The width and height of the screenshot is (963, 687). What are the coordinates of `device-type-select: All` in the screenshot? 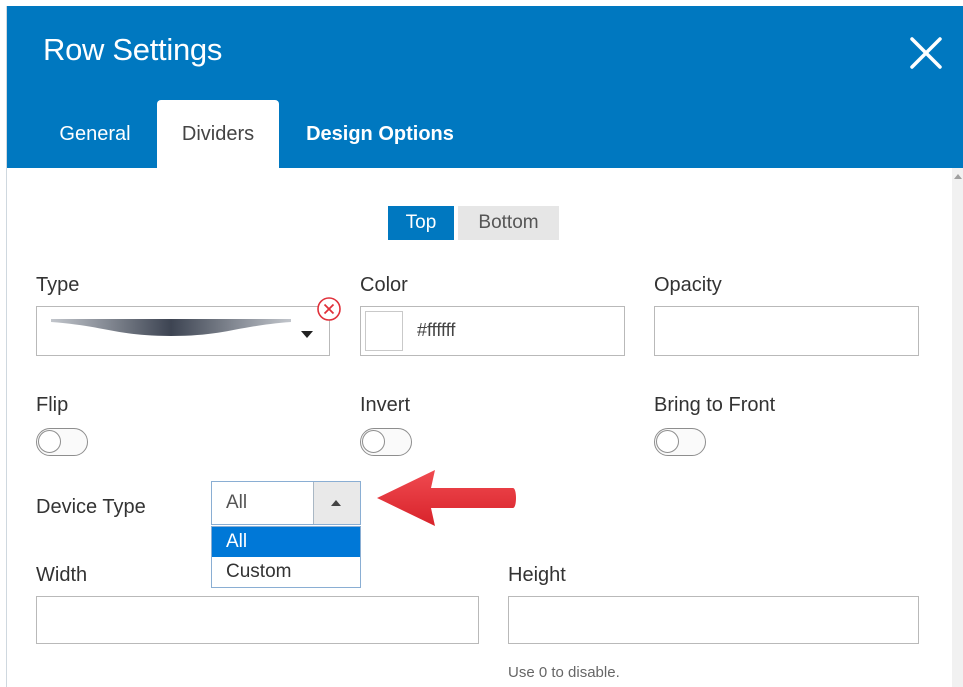 It's located at (286, 503).